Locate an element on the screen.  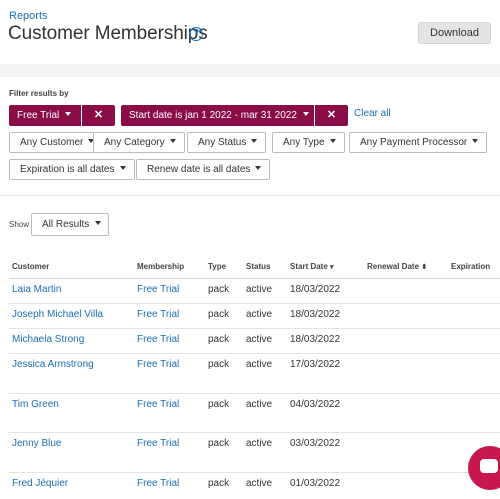
column-header-customer: Customer is located at coordinates (30, 266).